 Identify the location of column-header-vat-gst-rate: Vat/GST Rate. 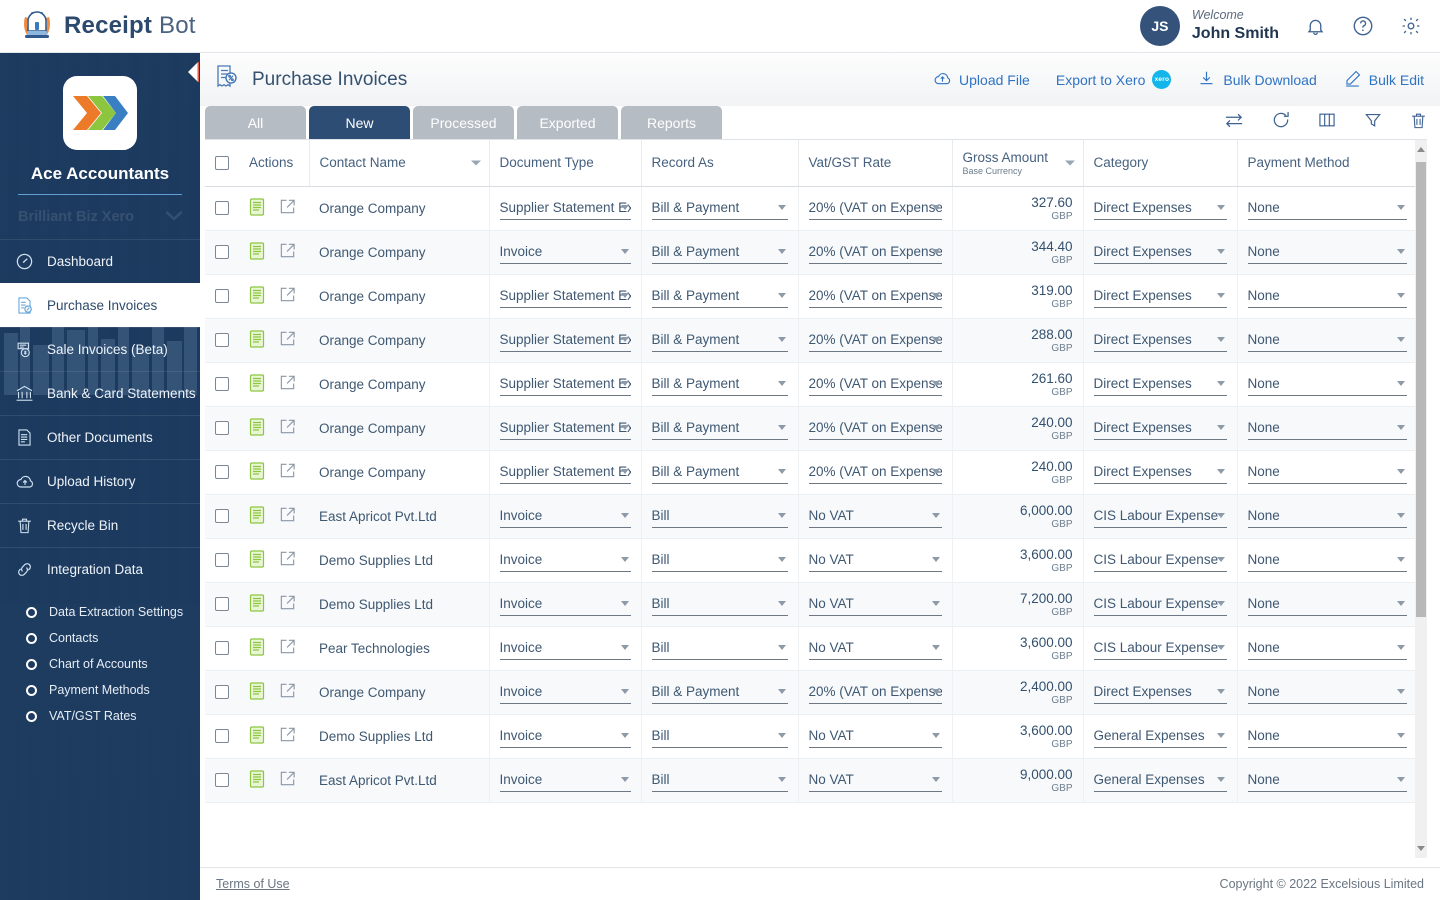
(875, 163).